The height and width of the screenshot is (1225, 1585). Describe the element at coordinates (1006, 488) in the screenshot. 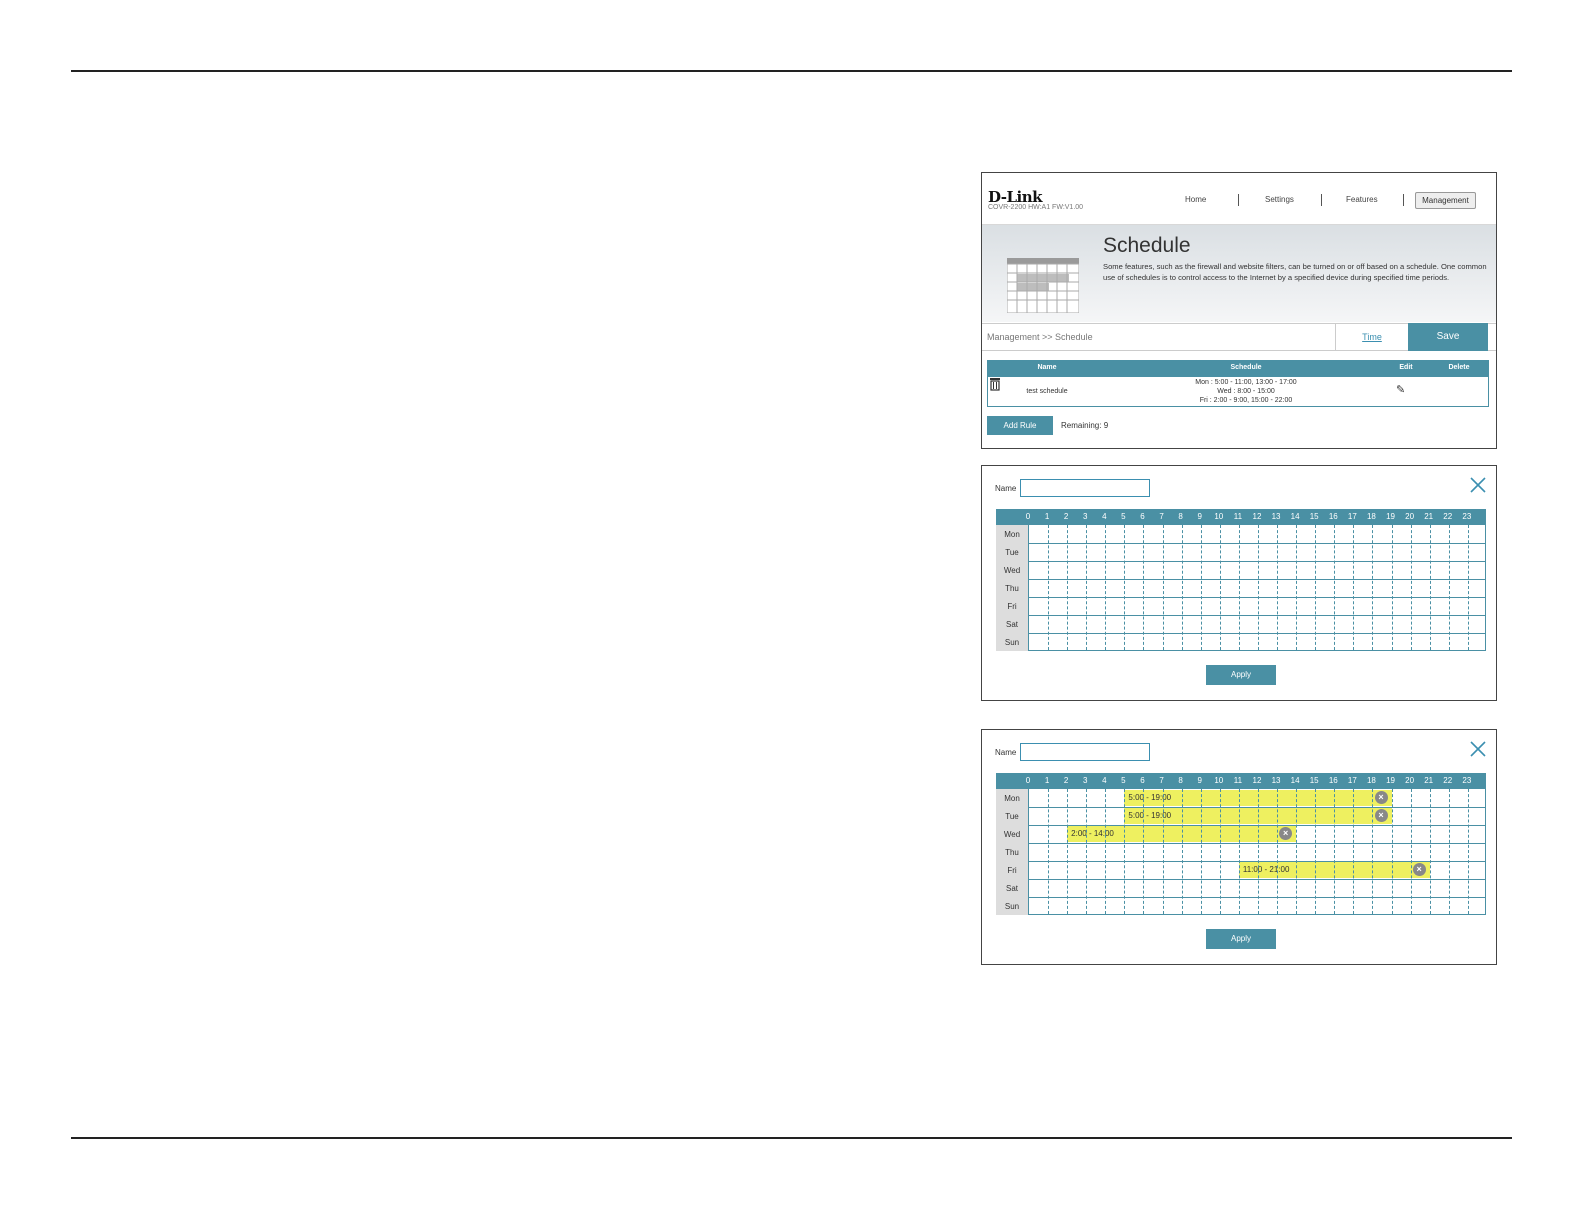

I see `name-label: Name` at that location.